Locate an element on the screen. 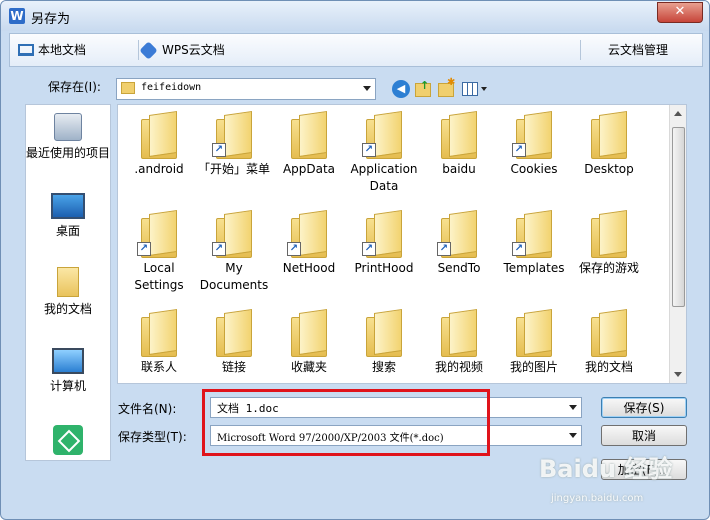  place-label: 桌面 is located at coordinates (67, 231).